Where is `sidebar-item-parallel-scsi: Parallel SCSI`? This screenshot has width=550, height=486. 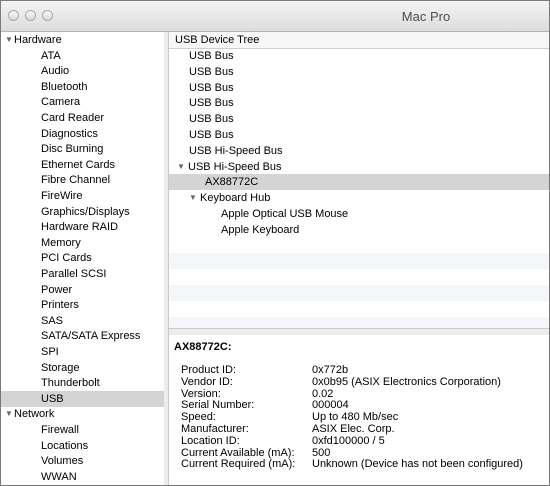 sidebar-item-parallel-scsi: Parallel SCSI is located at coordinates (82, 274).